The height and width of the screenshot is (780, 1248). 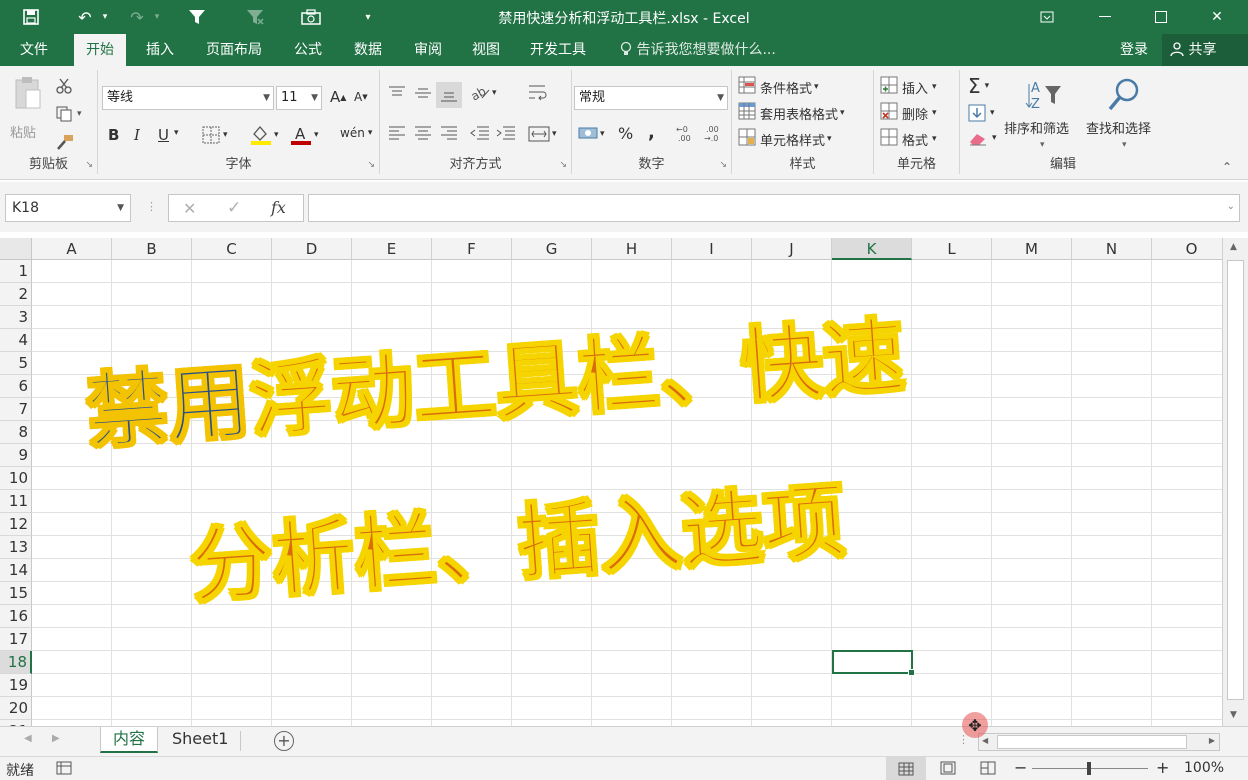 I want to click on ribbon-display-icon, so click(x=1047, y=17).